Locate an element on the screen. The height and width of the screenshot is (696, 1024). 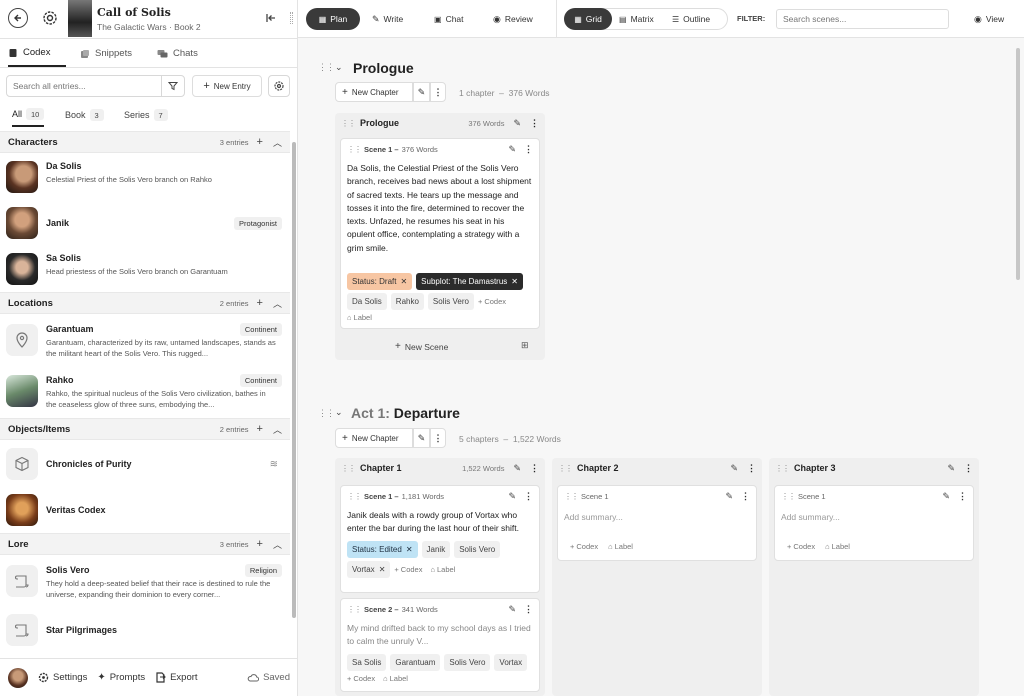
mode-chat: ▣ Chat is located at coordinates (449, 19).